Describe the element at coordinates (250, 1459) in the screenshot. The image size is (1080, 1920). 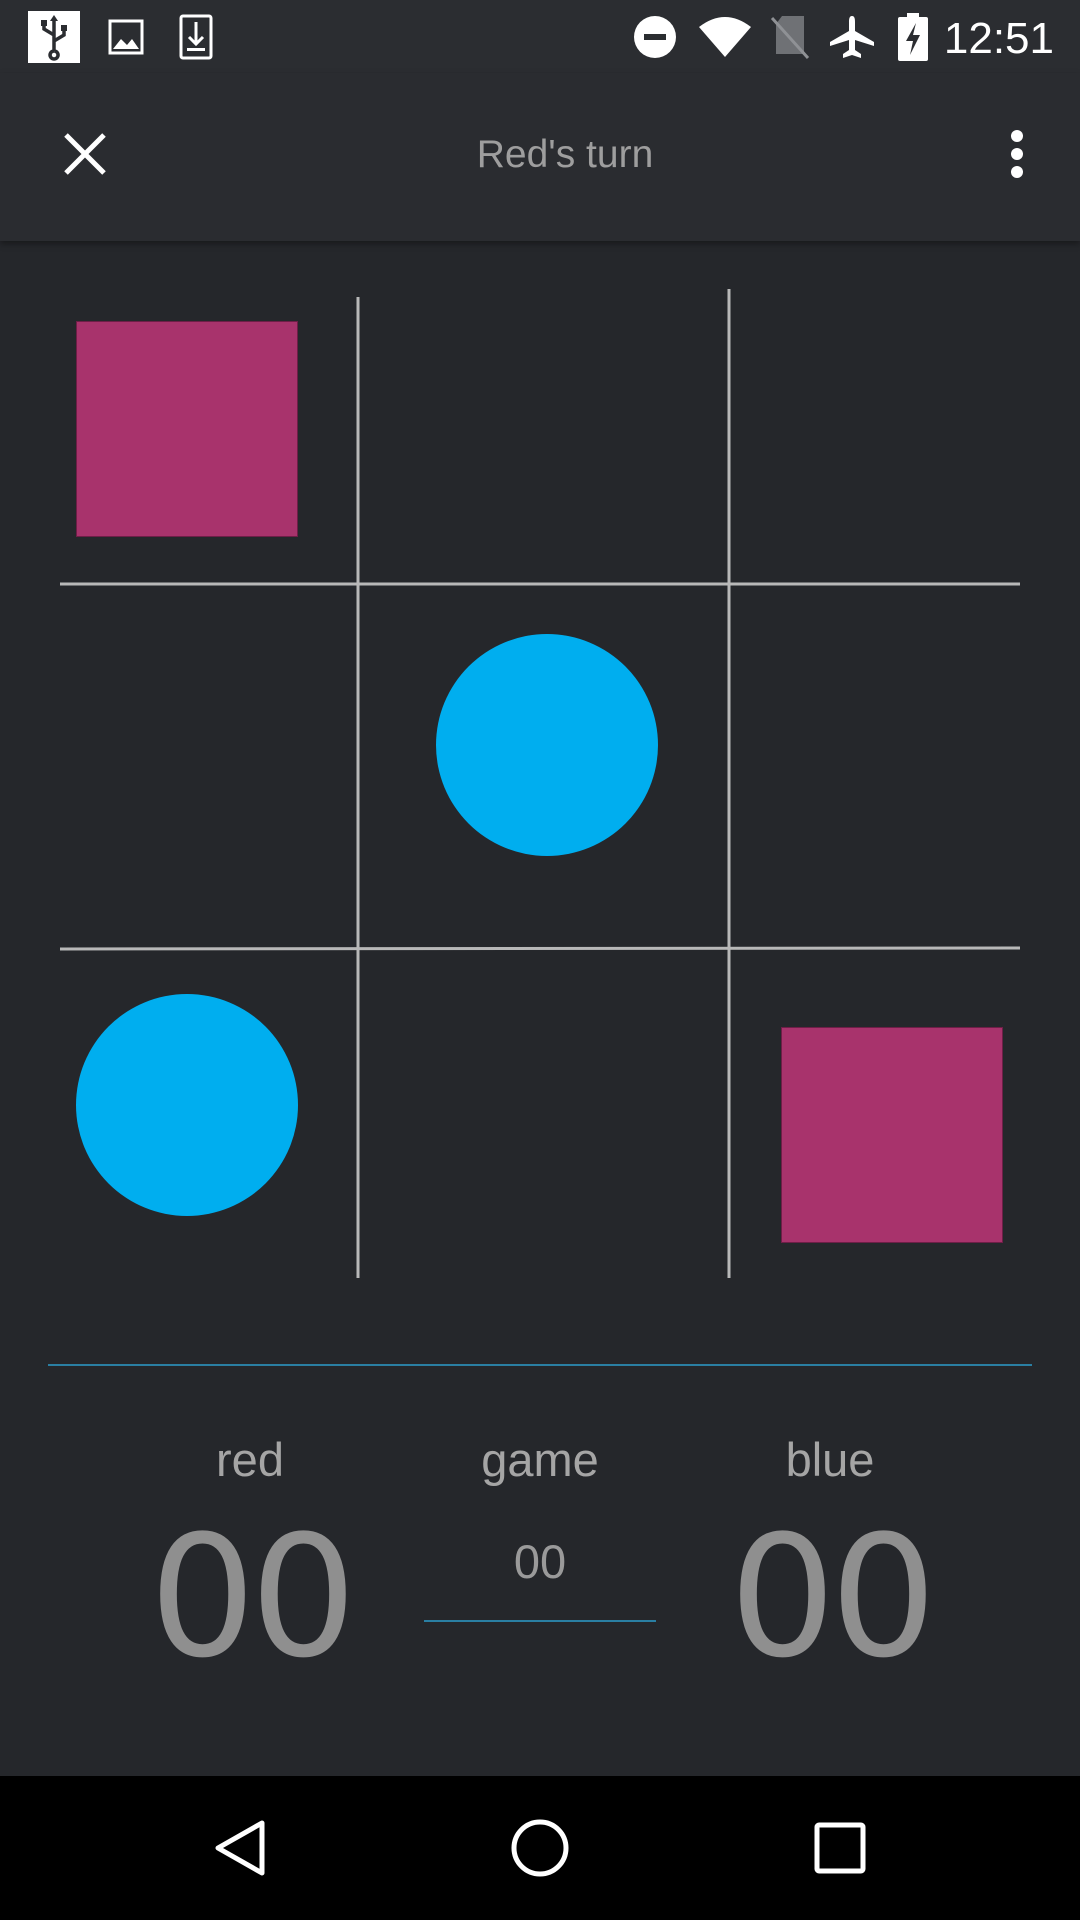
I see `red-score-label: red` at that location.